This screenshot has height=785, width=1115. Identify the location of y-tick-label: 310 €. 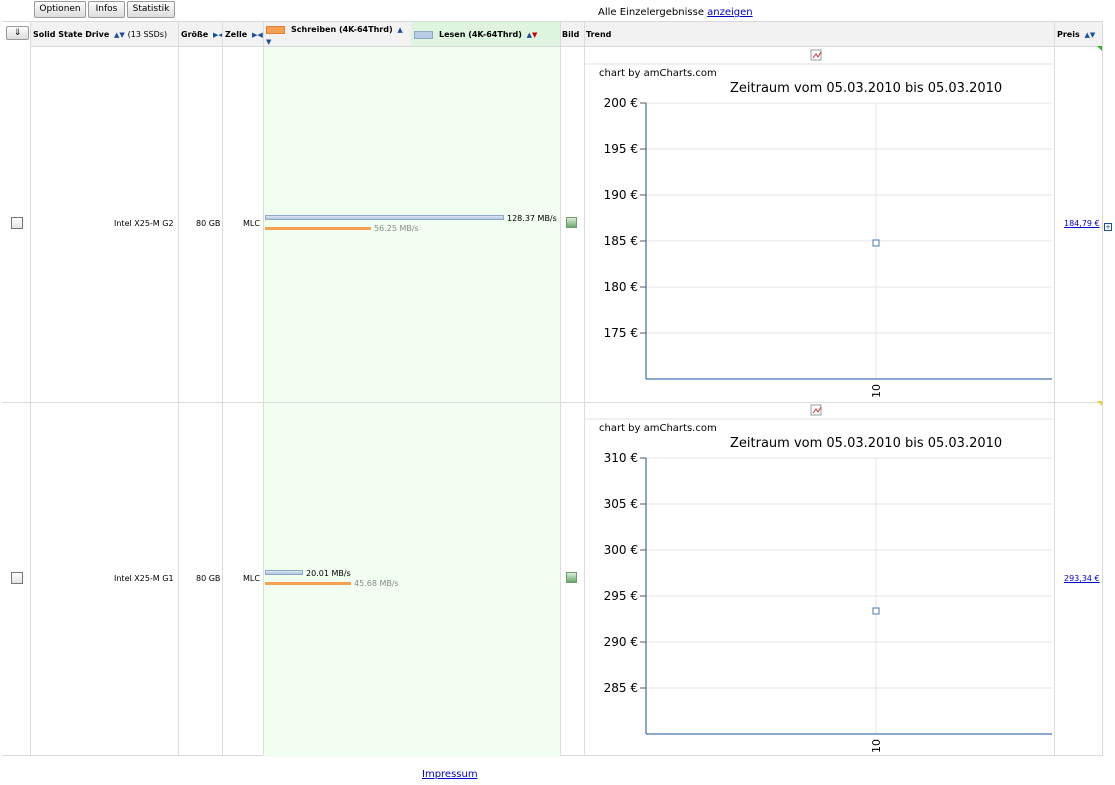
(621, 458).